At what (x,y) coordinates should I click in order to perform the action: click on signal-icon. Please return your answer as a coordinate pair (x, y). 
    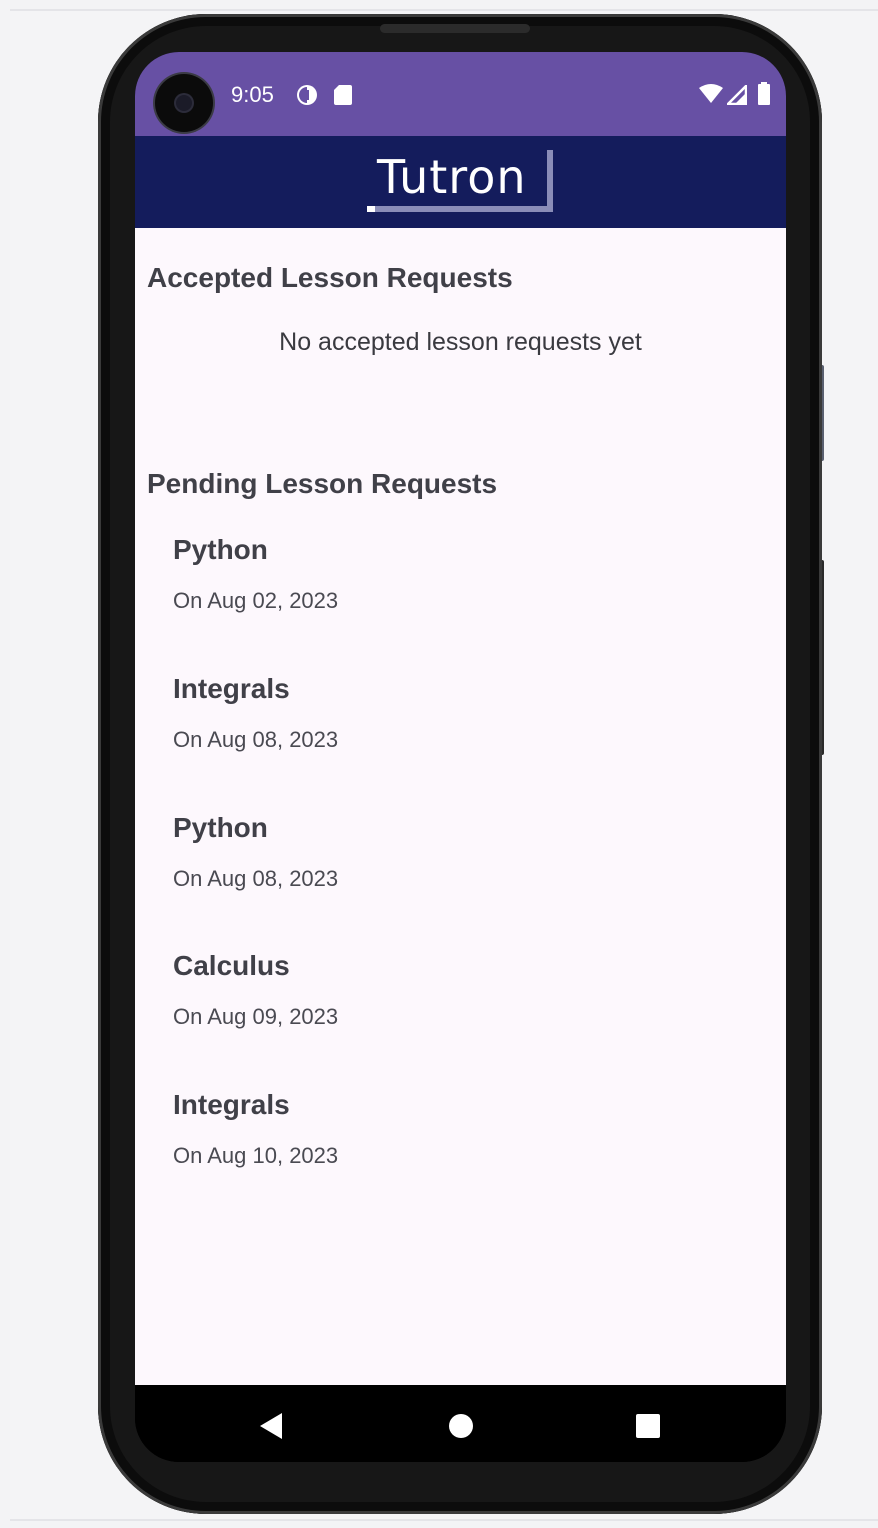
    Looking at the image, I should click on (736, 95).